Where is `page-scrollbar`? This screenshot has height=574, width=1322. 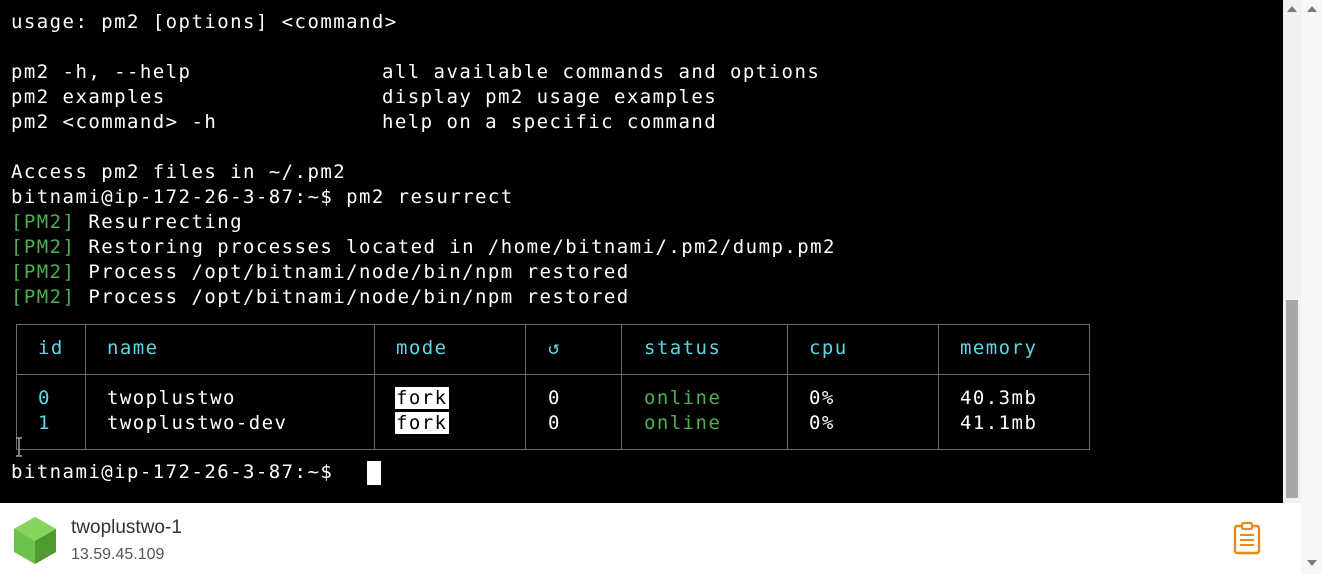
page-scrollbar is located at coordinates (1311, 287).